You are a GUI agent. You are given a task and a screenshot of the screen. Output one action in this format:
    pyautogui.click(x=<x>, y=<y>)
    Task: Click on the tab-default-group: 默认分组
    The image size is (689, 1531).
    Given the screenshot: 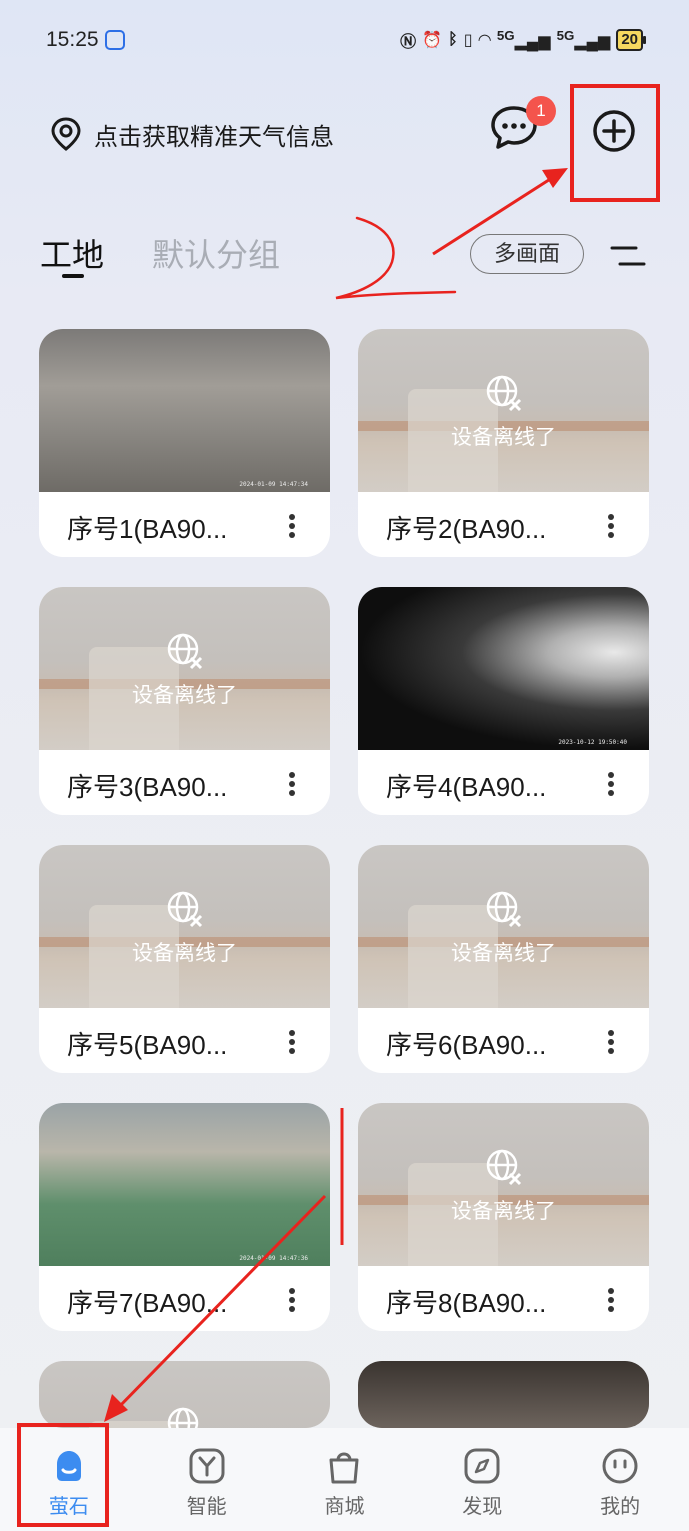 What is the action you would take?
    pyautogui.click(x=216, y=253)
    